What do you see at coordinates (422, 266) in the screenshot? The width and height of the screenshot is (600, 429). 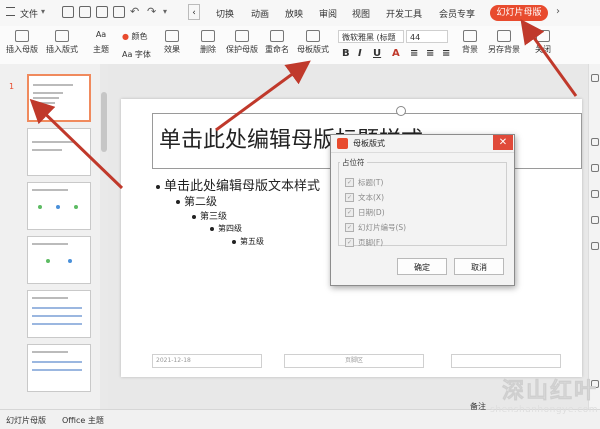 I see `ok-button: 确定` at bounding box center [422, 266].